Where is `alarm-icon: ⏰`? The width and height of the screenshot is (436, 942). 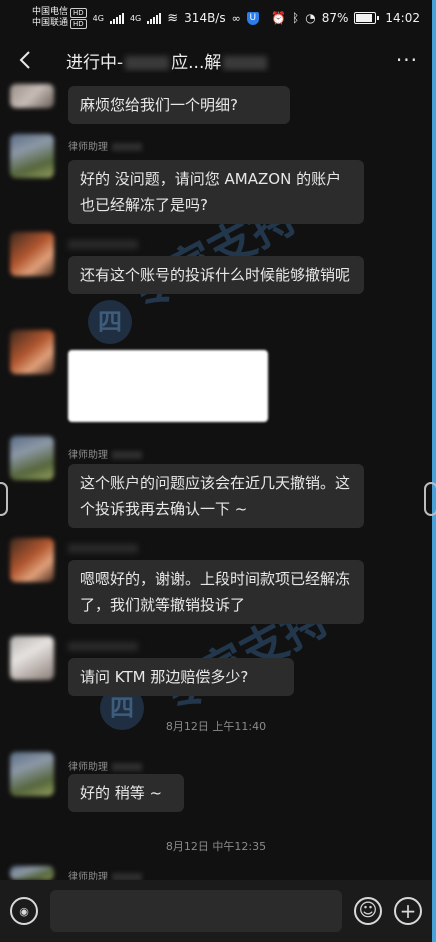
alarm-icon: ⏰ is located at coordinates (279, 18).